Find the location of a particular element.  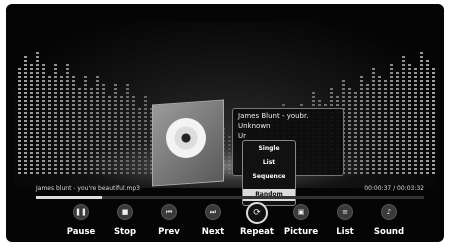

repeat-option-single: Single is located at coordinates (269, 149).